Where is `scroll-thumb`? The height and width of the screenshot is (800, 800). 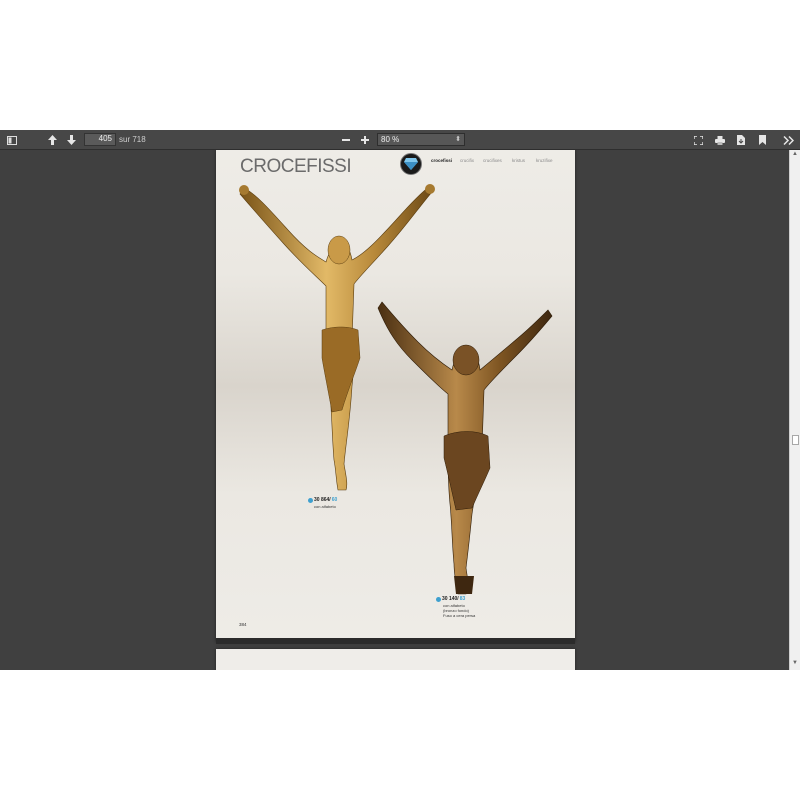 scroll-thumb is located at coordinates (795, 440).